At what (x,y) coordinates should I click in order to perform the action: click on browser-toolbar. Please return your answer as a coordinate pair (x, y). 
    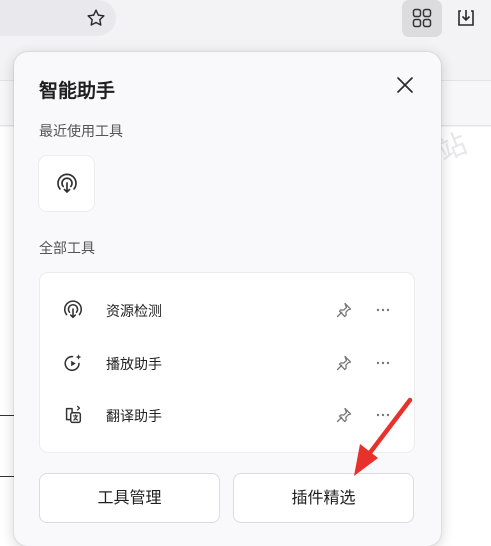
    Looking at the image, I should click on (245, 20).